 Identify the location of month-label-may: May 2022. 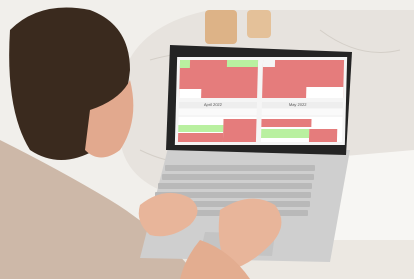
(297, 104).